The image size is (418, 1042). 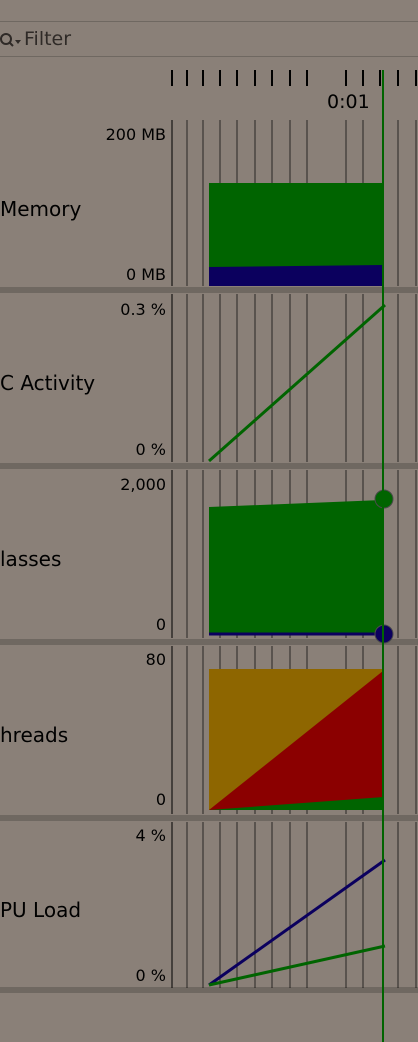 I want to click on top-strip, so click(x=209, y=10).